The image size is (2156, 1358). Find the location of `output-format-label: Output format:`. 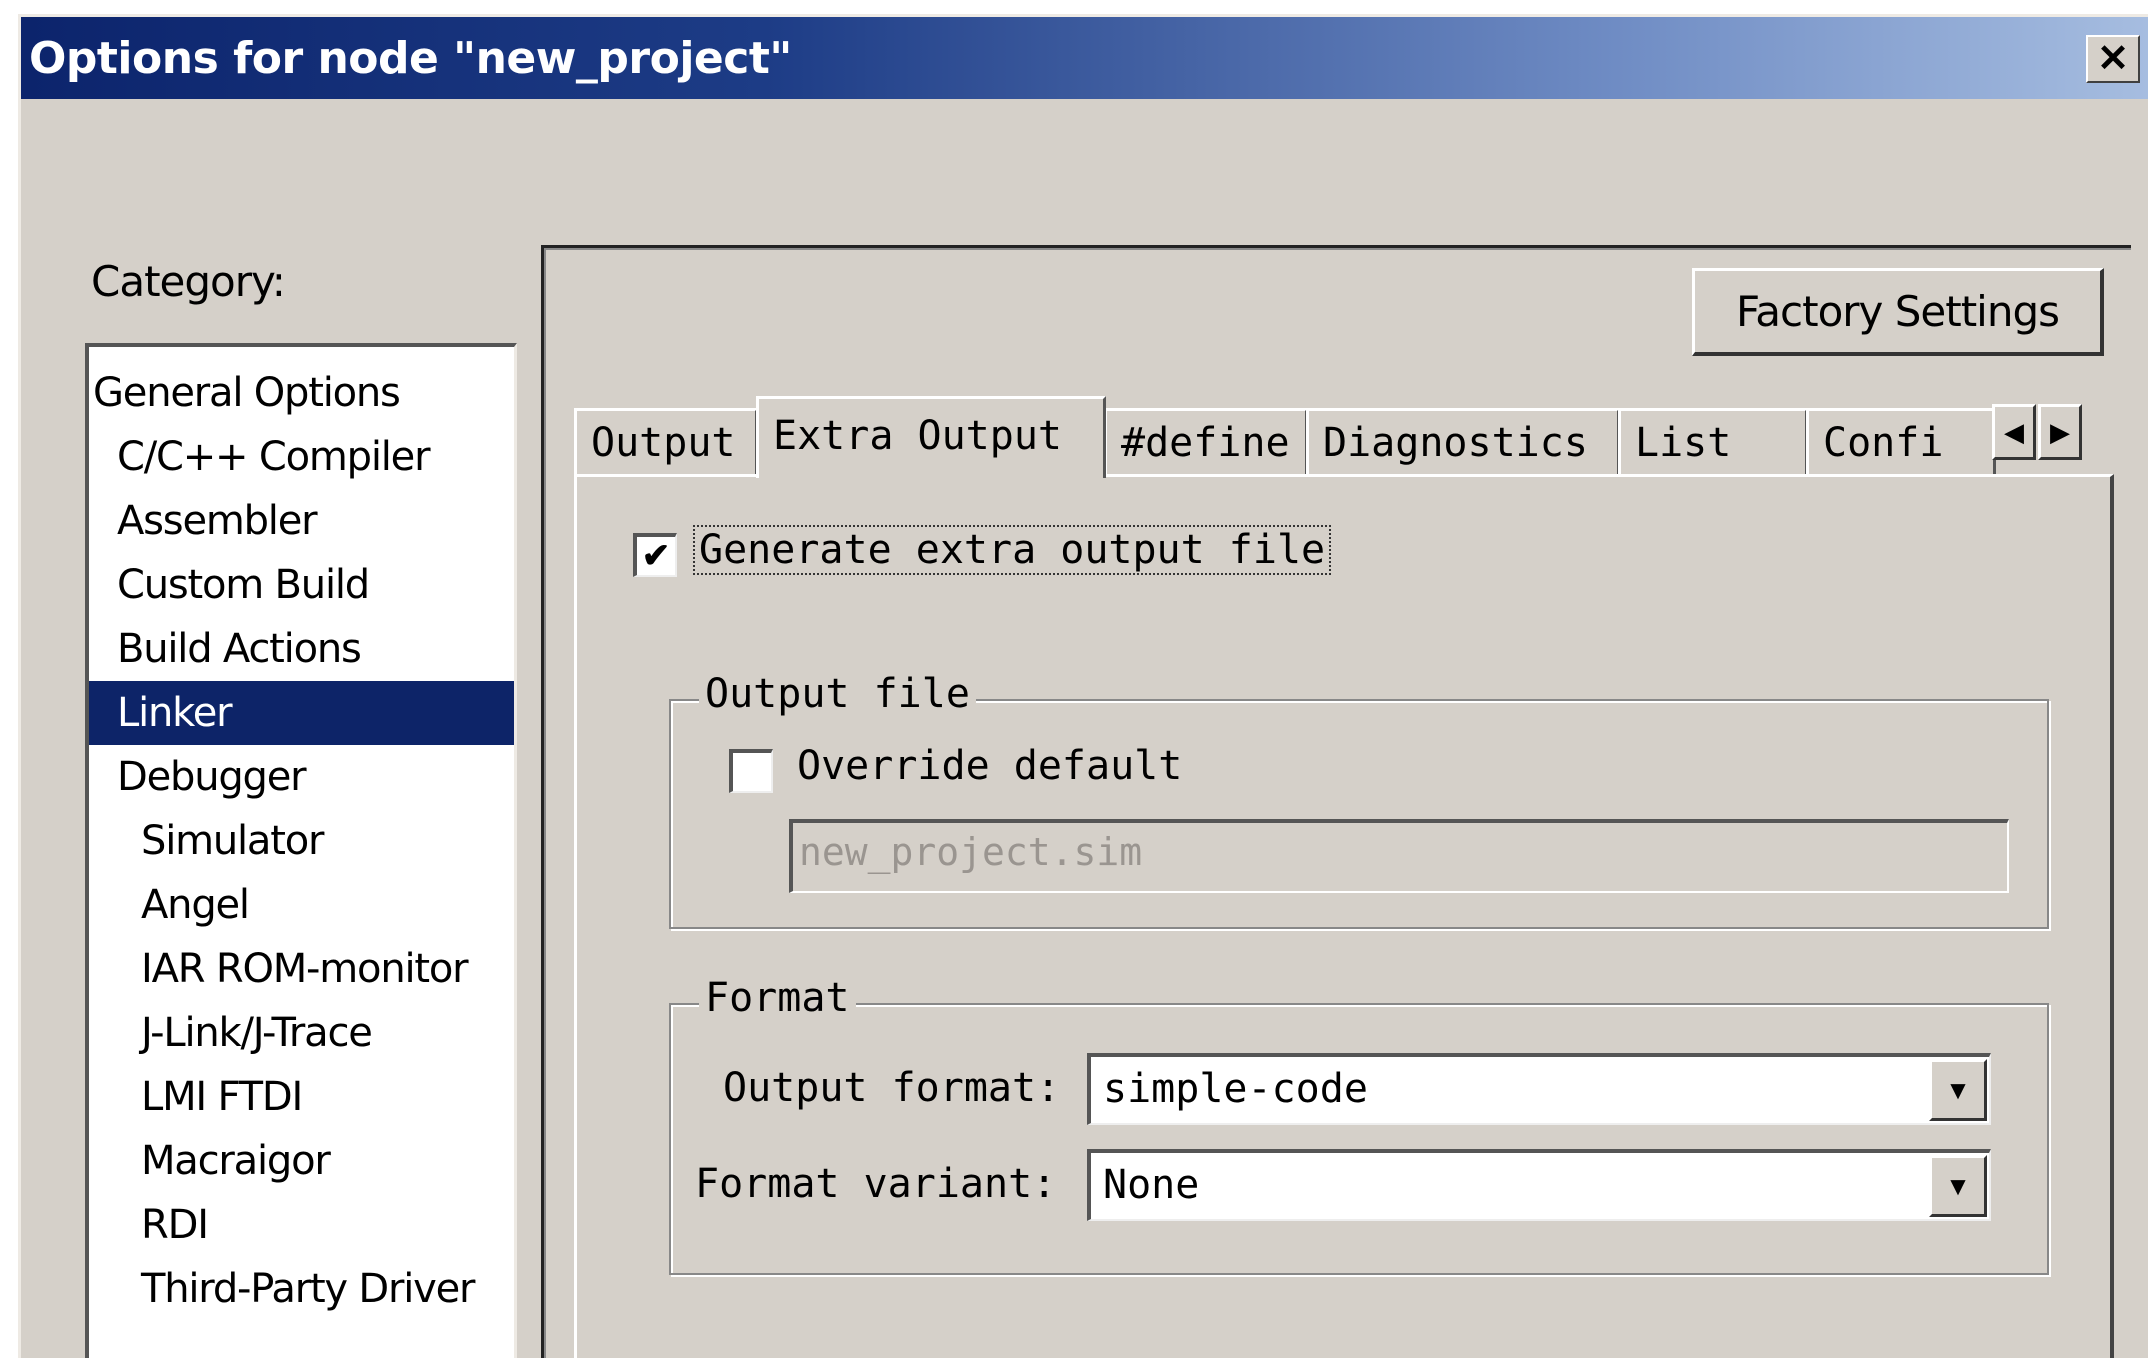

output-format-label: Output format: is located at coordinates (892, 1088).